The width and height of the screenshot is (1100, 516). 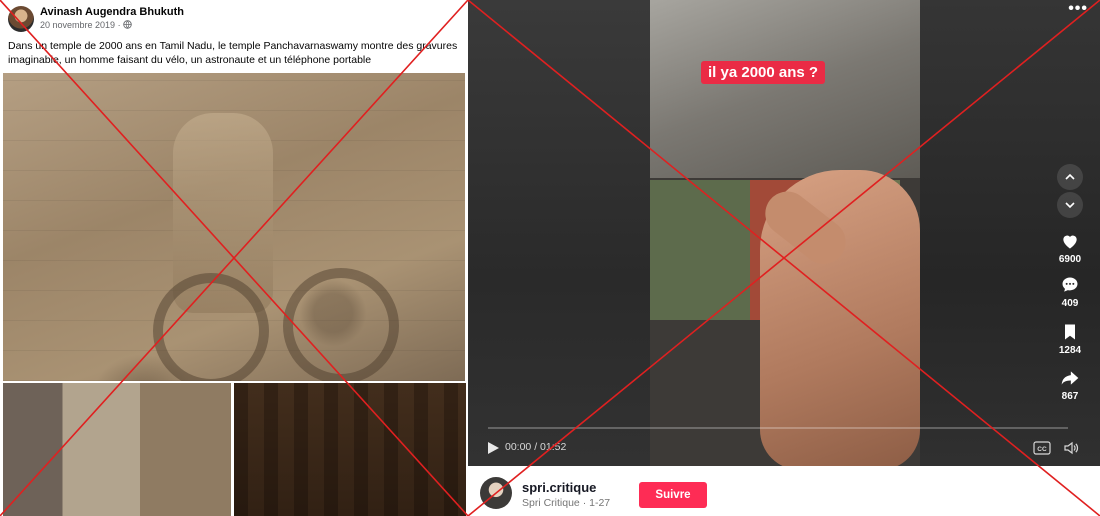 What do you see at coordinates (559, 233) in the screenshot?
I see `video-blur-background` at bounding box center [559, 233].